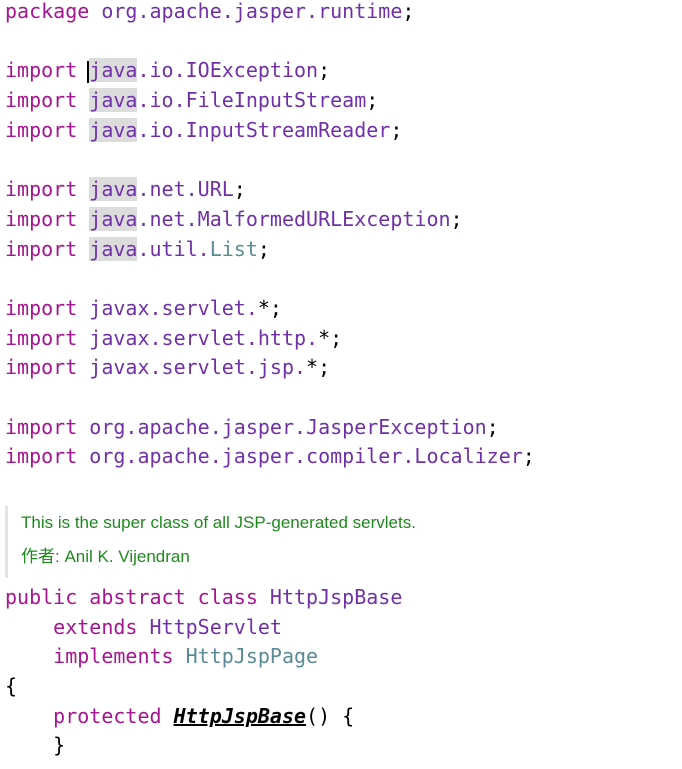  Describe the element at coordinates (246, 11) in the screenshot. I see `code-token: org.apache.jasper.runtime` at that location.